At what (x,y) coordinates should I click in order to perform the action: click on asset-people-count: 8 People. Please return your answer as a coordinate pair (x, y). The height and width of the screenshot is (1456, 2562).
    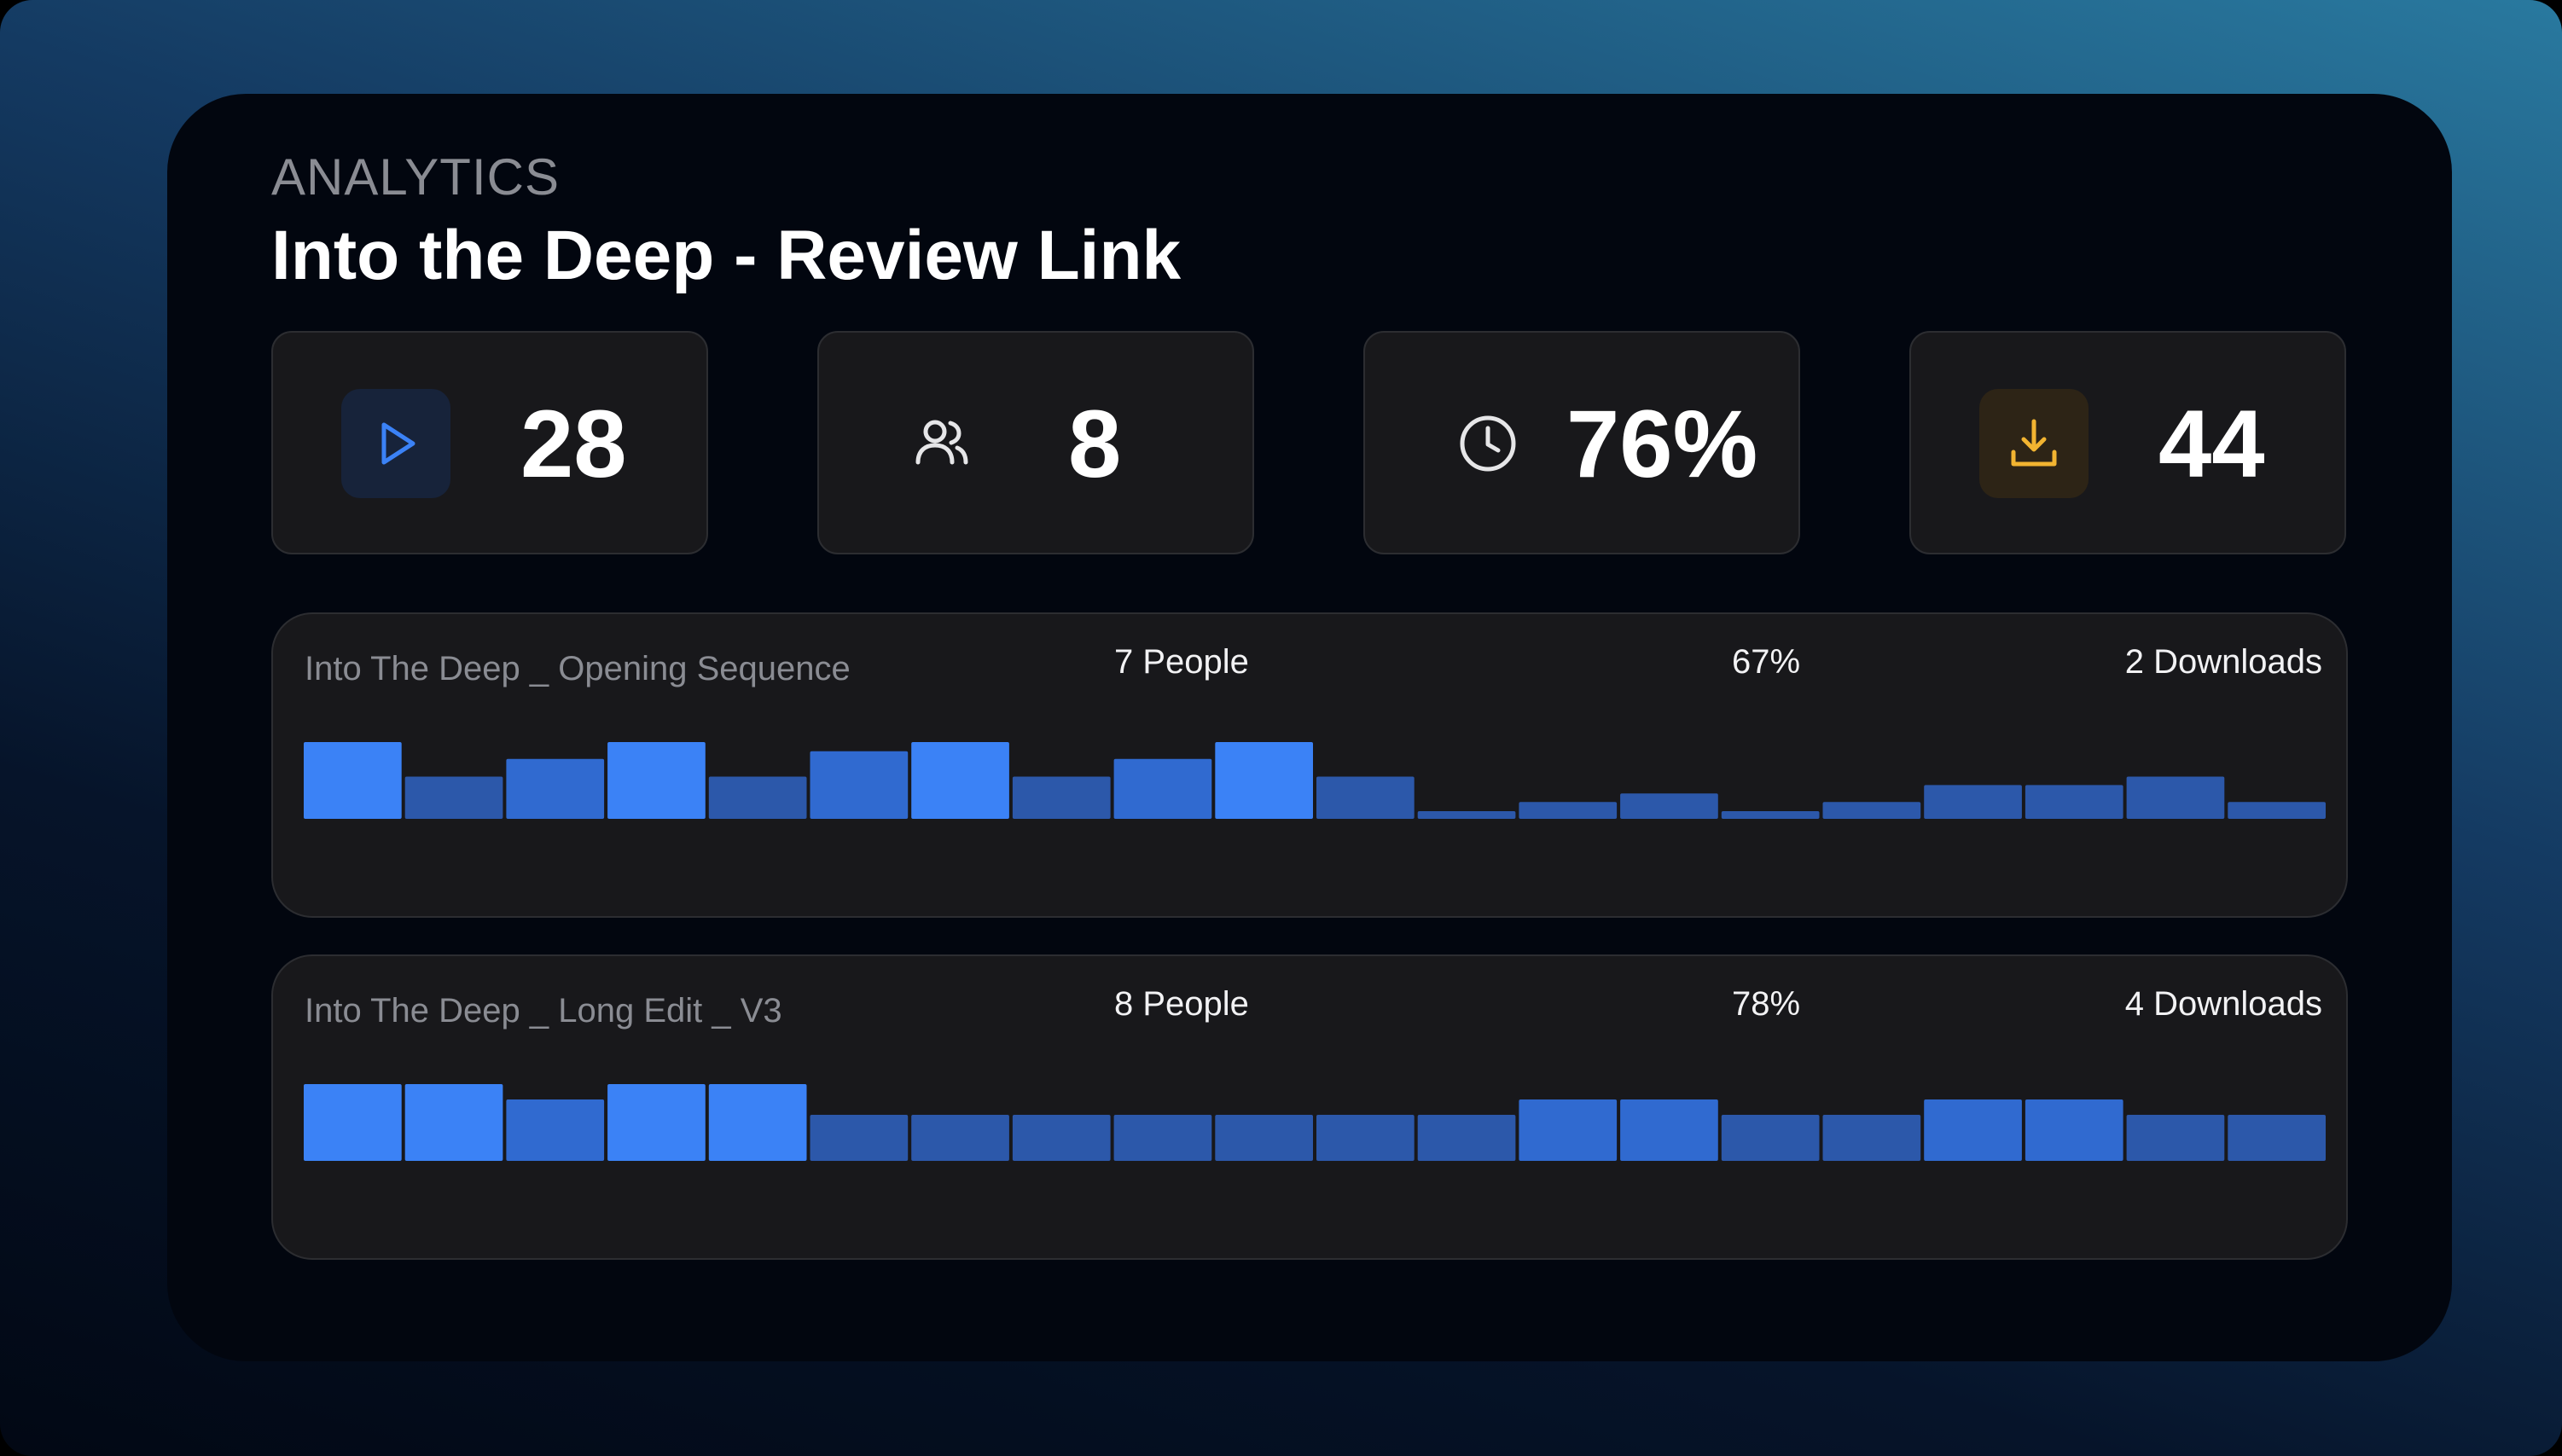
    Looking at the image, I should click on (1181, 1004).